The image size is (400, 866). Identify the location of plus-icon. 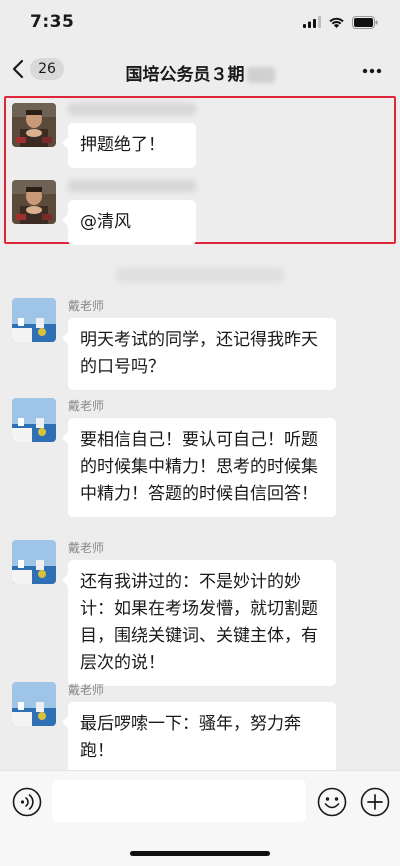
(375, 802).